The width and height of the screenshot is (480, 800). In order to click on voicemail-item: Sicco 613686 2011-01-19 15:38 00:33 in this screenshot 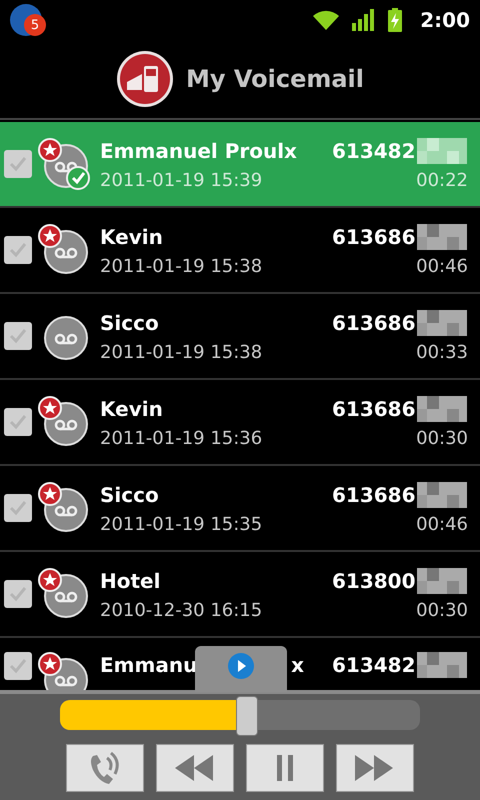, I will do `click(240, 337)`.